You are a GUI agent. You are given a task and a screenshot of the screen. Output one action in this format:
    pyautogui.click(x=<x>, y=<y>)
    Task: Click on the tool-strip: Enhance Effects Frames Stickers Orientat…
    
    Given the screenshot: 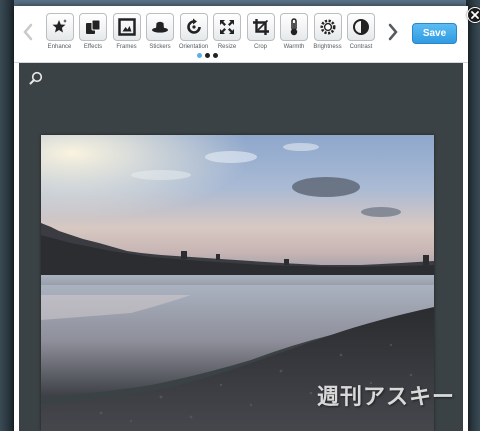 What is the action you would take?
    pyautogui.click(x=211, y=34)
    